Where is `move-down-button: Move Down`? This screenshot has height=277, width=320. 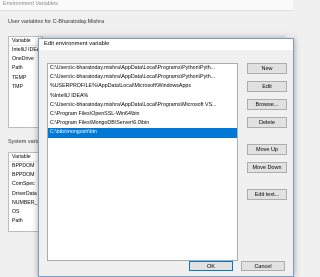
move-down-button: Move Down is located at coordinates (267, 167).